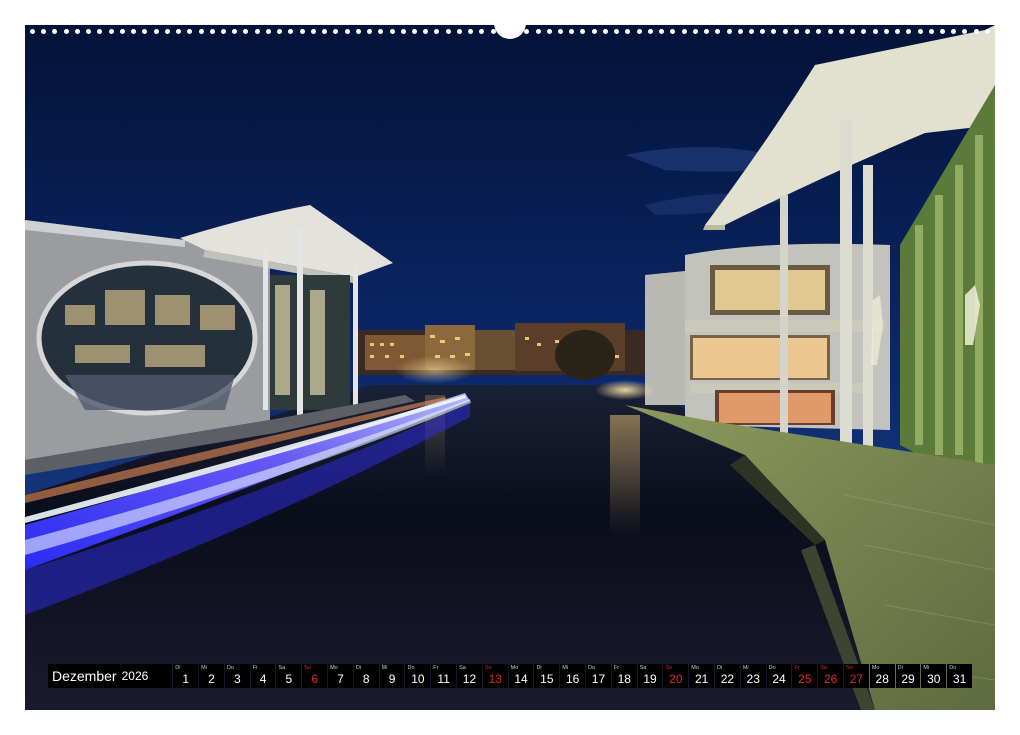 The height and width of the screenshot is (735, 1020). I want to click on month-name: Dezember, so click(84, 676).